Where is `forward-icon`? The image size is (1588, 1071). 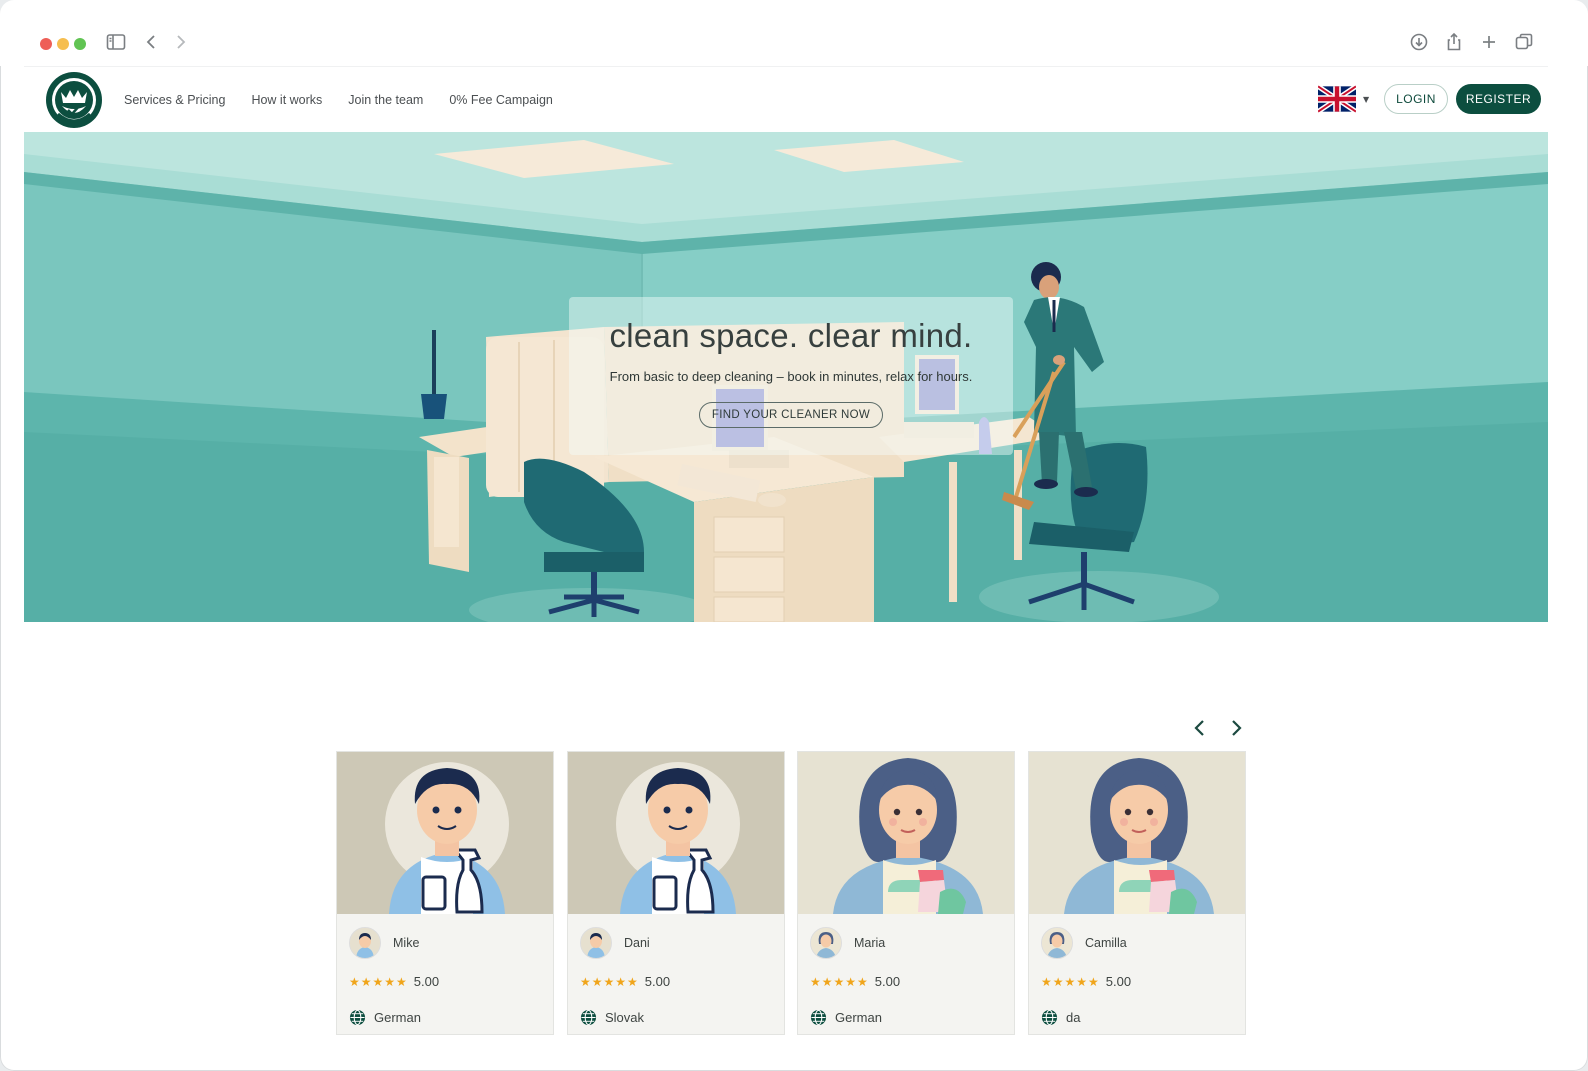 forward-icon is located at coordinates (180, 42).